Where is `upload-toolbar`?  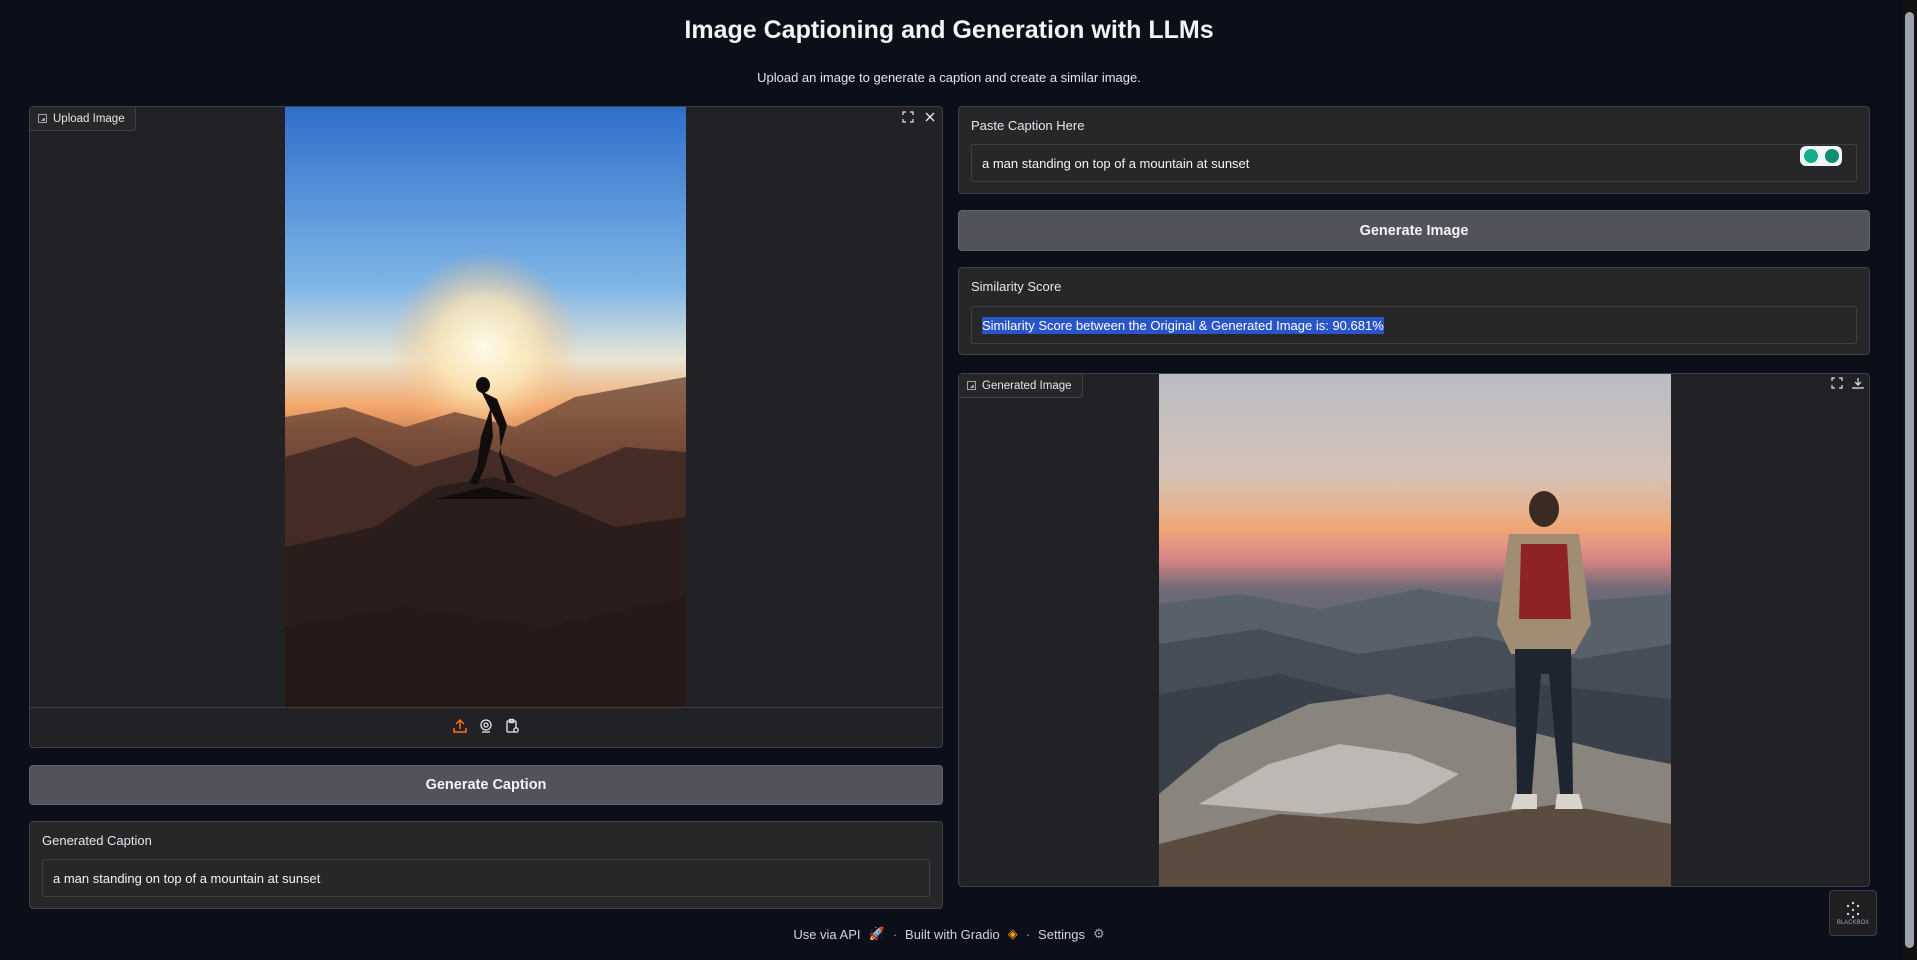
upload-toolbar is located at coordinates (486, 727).